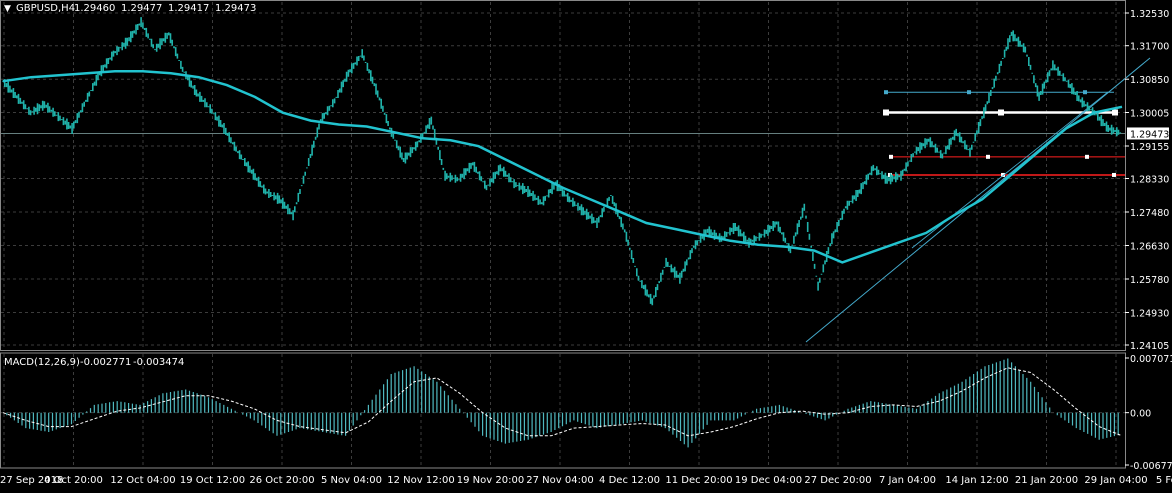 The height and width of the screenshot is (493, 1172). Describe the element at coordinates (1149, 47) in the screenshot. I see `y-tick-label: 1.31700` at that location.